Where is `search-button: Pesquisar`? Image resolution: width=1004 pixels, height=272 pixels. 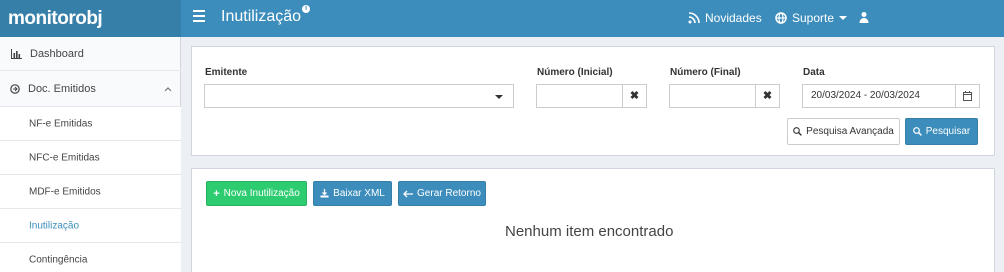 search-button: Pesquisar is located at coordinates (941, 131).